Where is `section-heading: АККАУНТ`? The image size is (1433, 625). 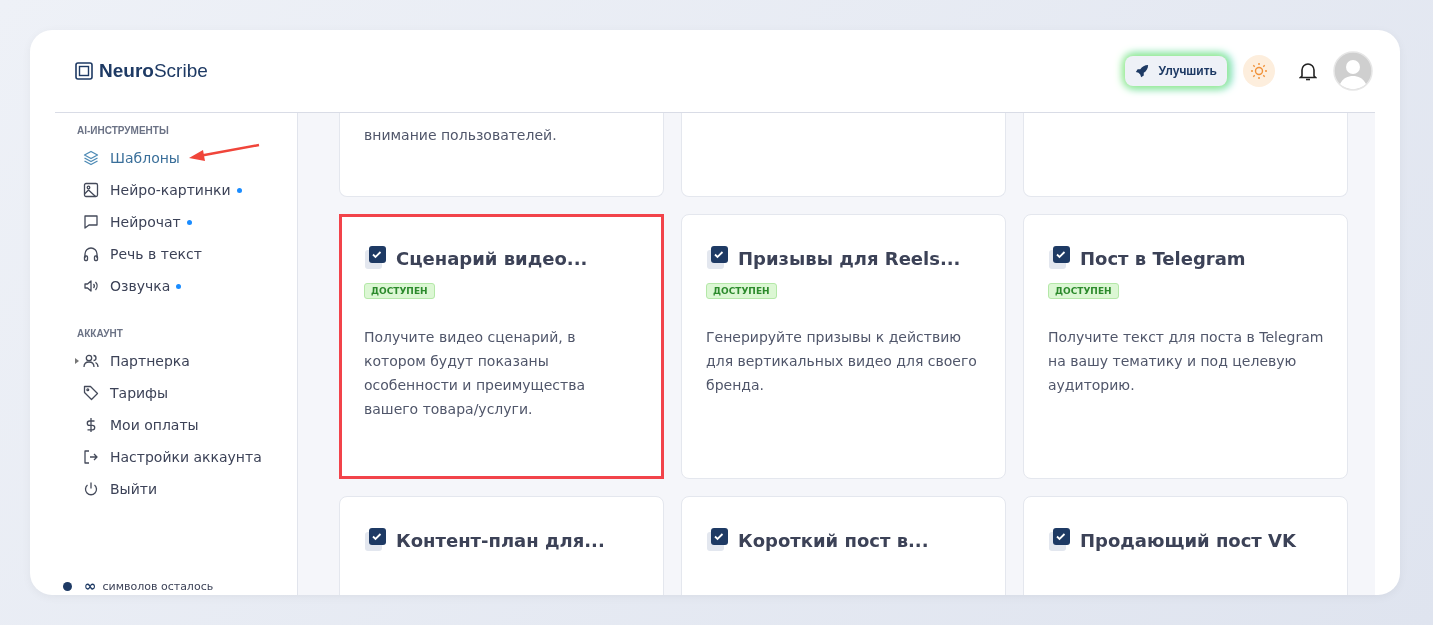 section-heading: АККАУНТ is located at coordinates (100, 333).